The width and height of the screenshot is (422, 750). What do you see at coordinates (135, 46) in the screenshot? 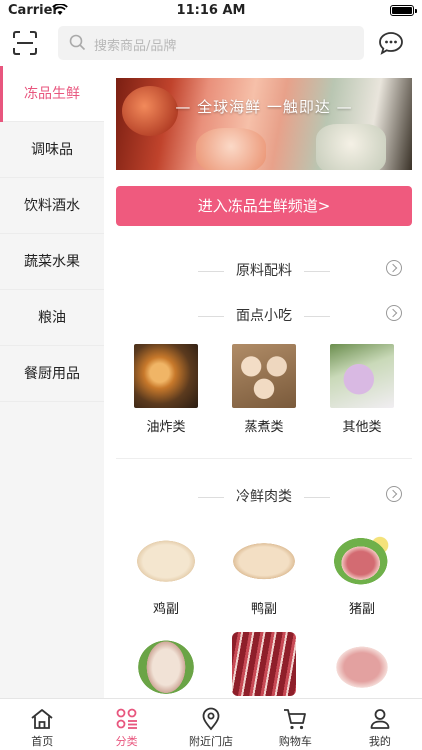
I see `search-placeholder: 搜索商品/品牌` at bounding box center [135, 46].